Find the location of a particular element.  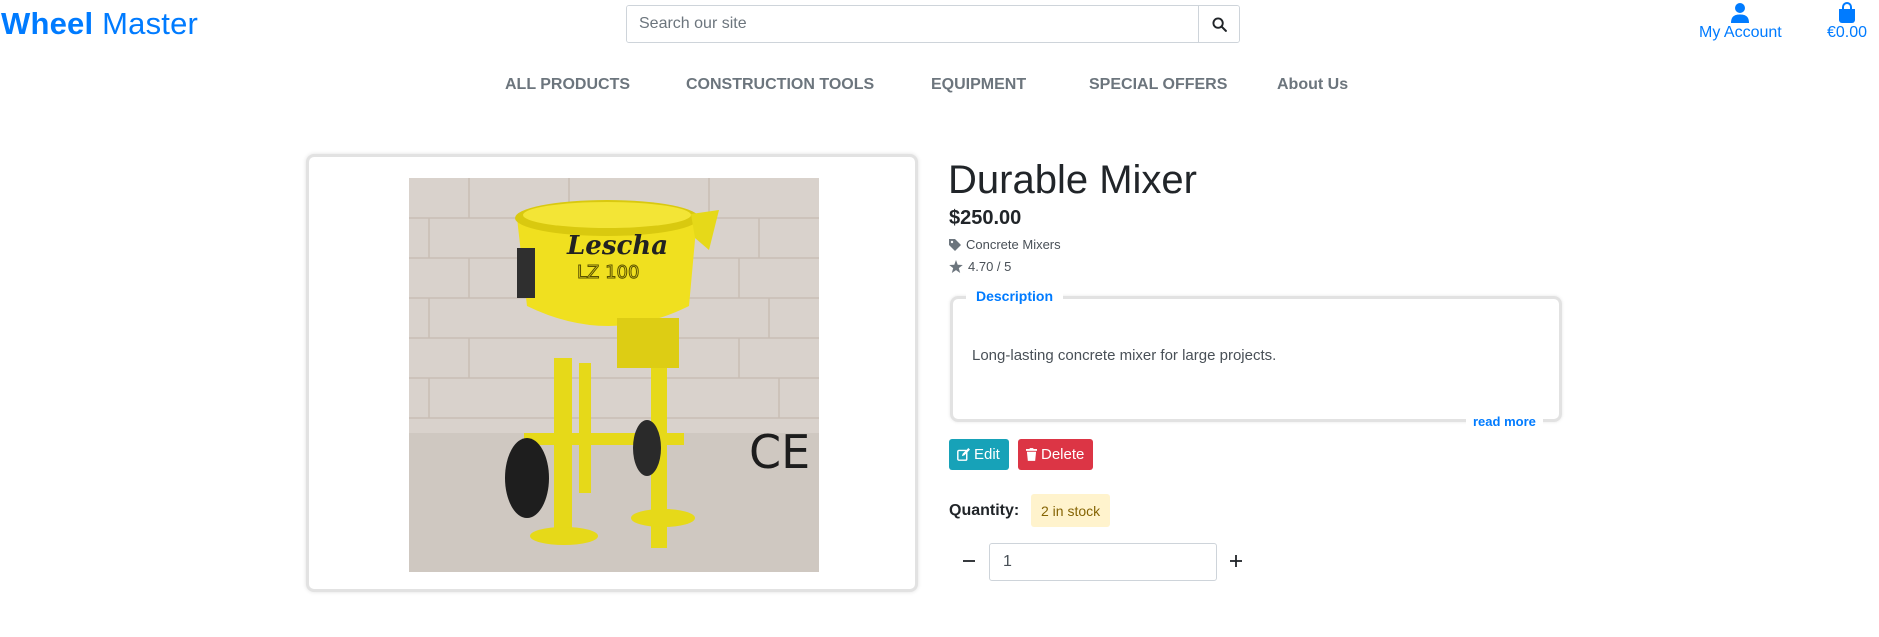

edit-icon is located at coordinates (963, 454).